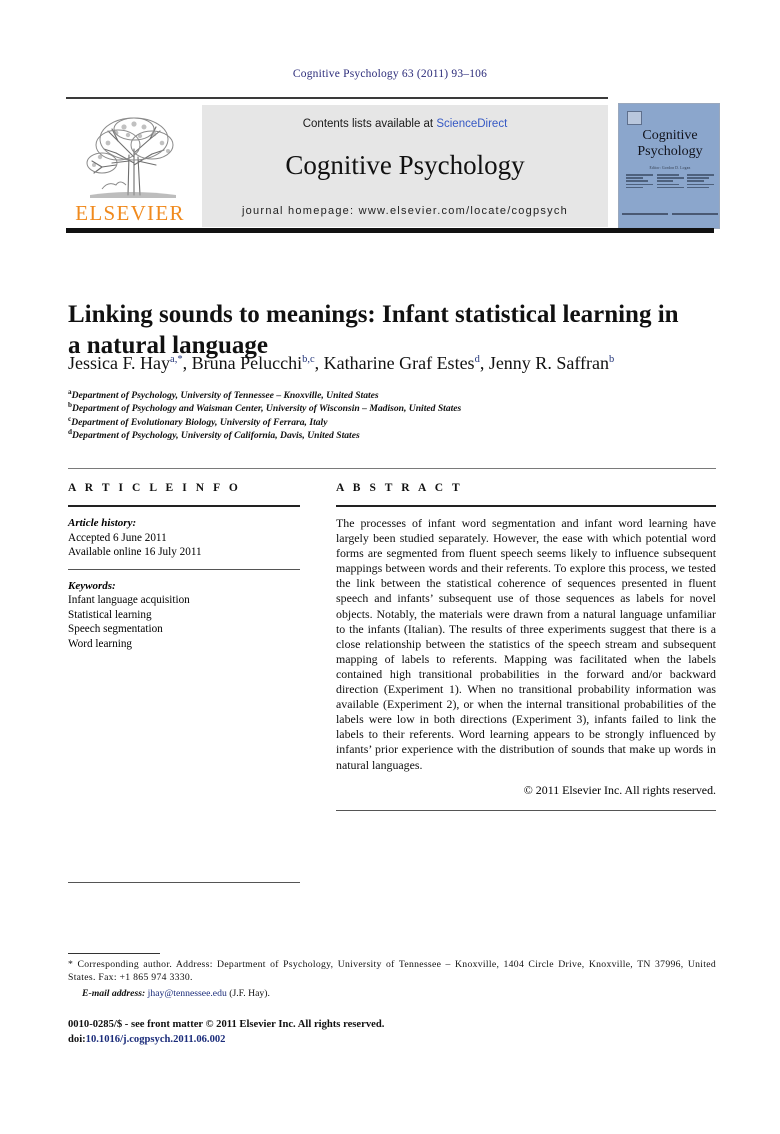 The image size is (780, 1134). Describe the element at coordinates (156, 1039) in the screenshot. I see `doi-link: 10.1016/j.cogpsych.2011.06.002` at that location.